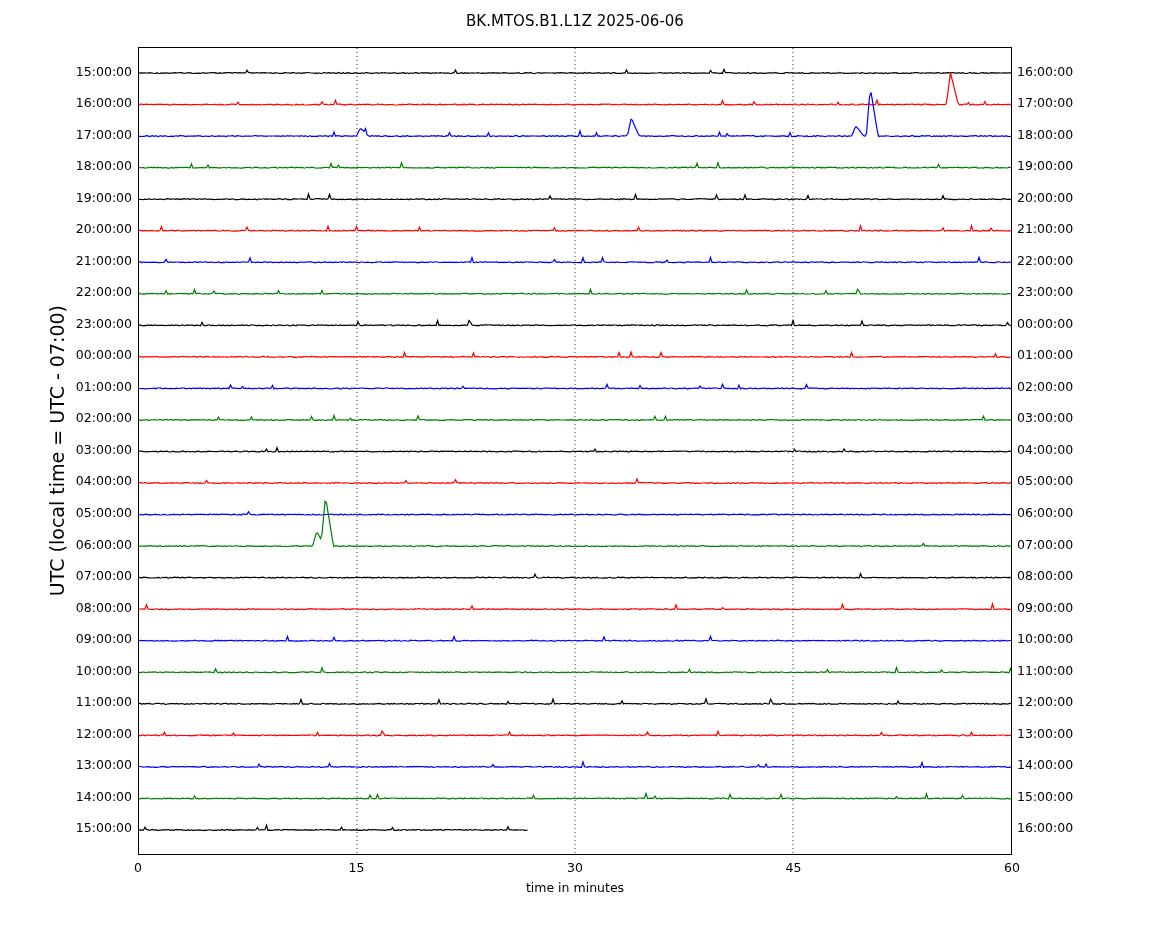 The height and width of the screenshot is (950, 1150). Describe the element at coordinates (138, 868) in the screenshot. I see `x-tick-label: 0` at that location.